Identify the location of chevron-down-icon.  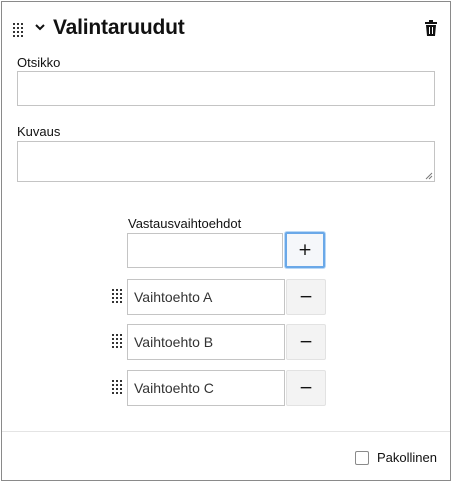
(40, 27).